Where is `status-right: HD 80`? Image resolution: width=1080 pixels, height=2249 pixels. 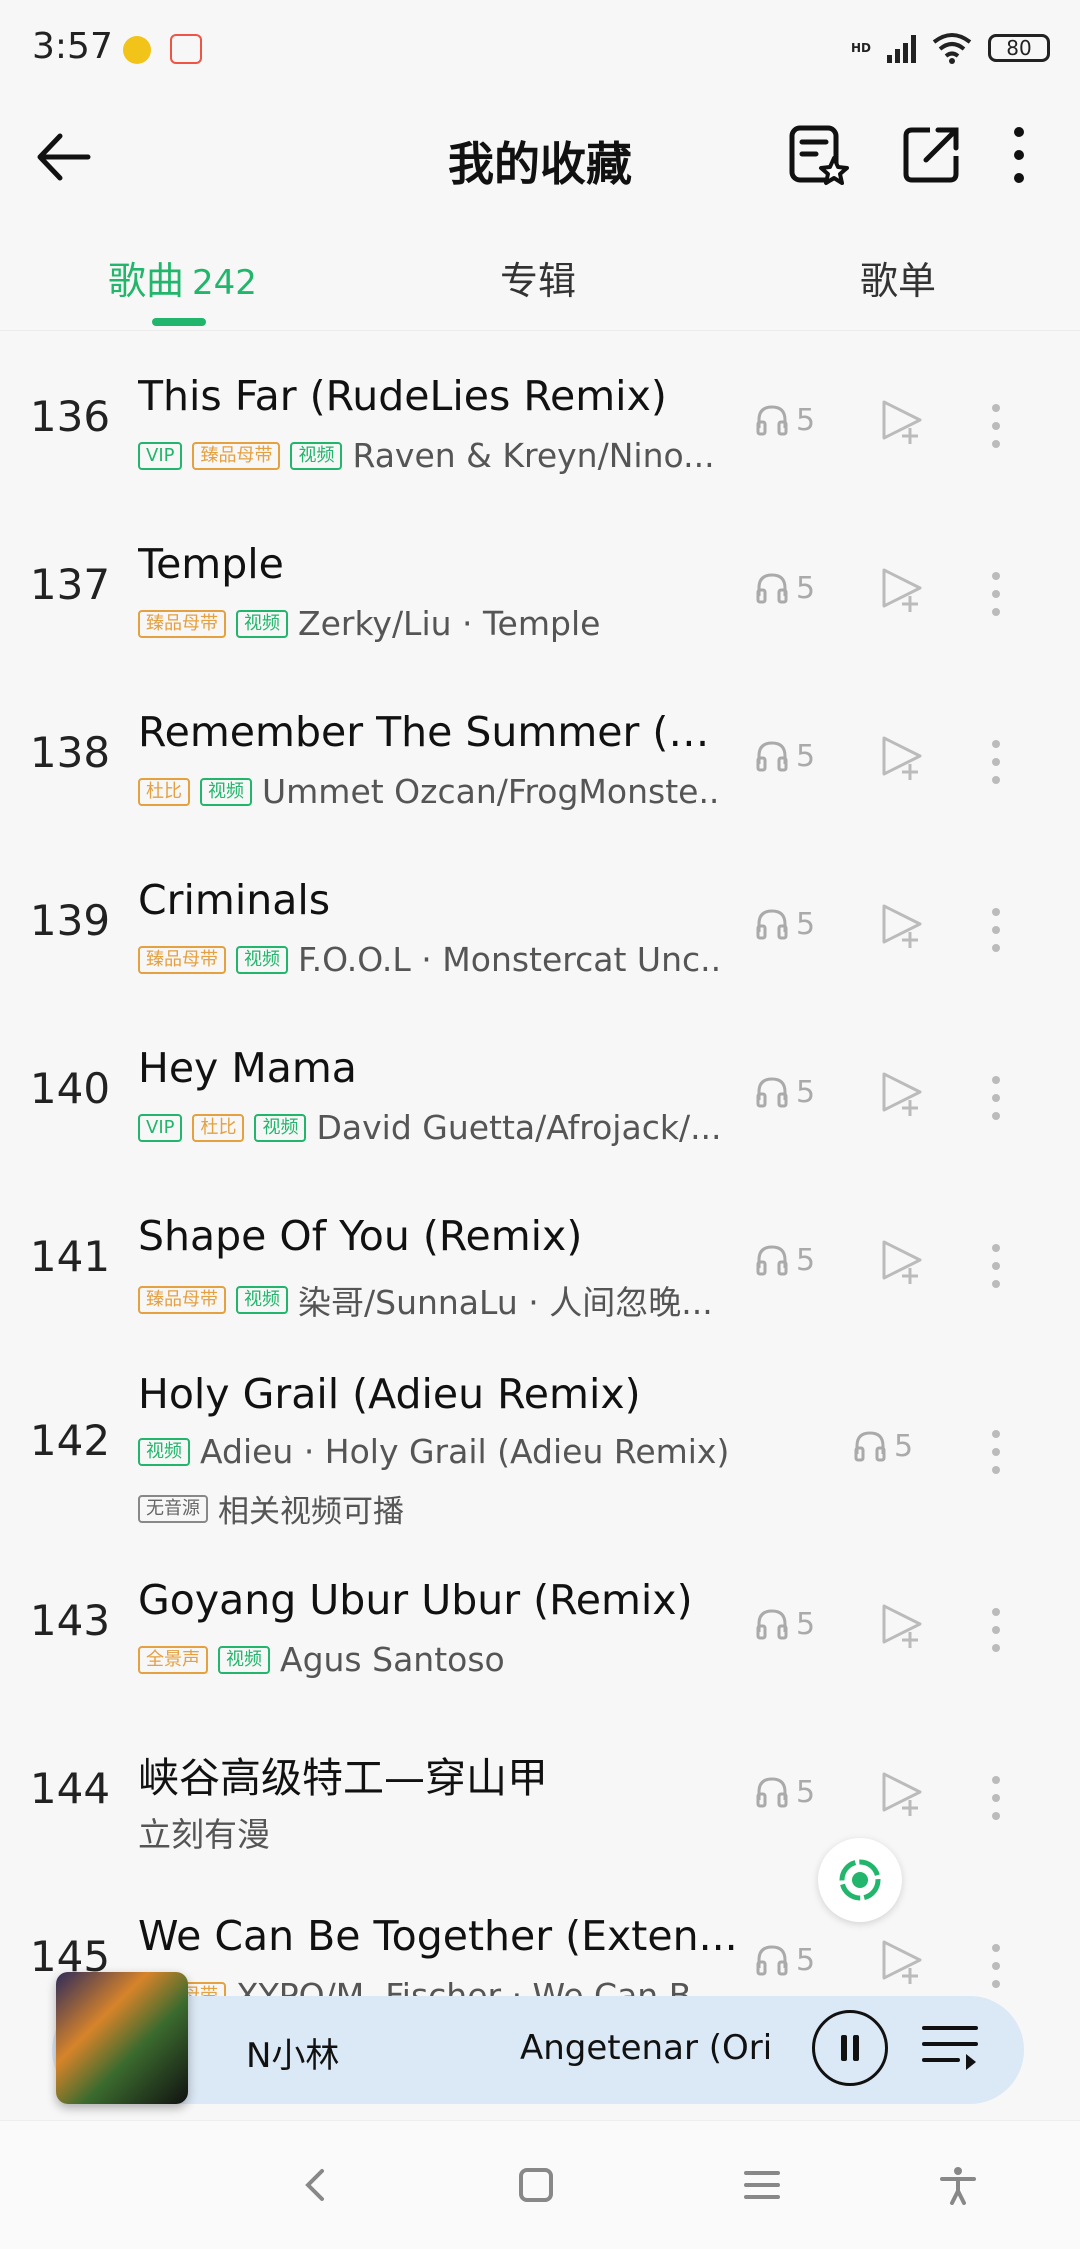 status-right: HD 80 is located at coordinates (950, 48).